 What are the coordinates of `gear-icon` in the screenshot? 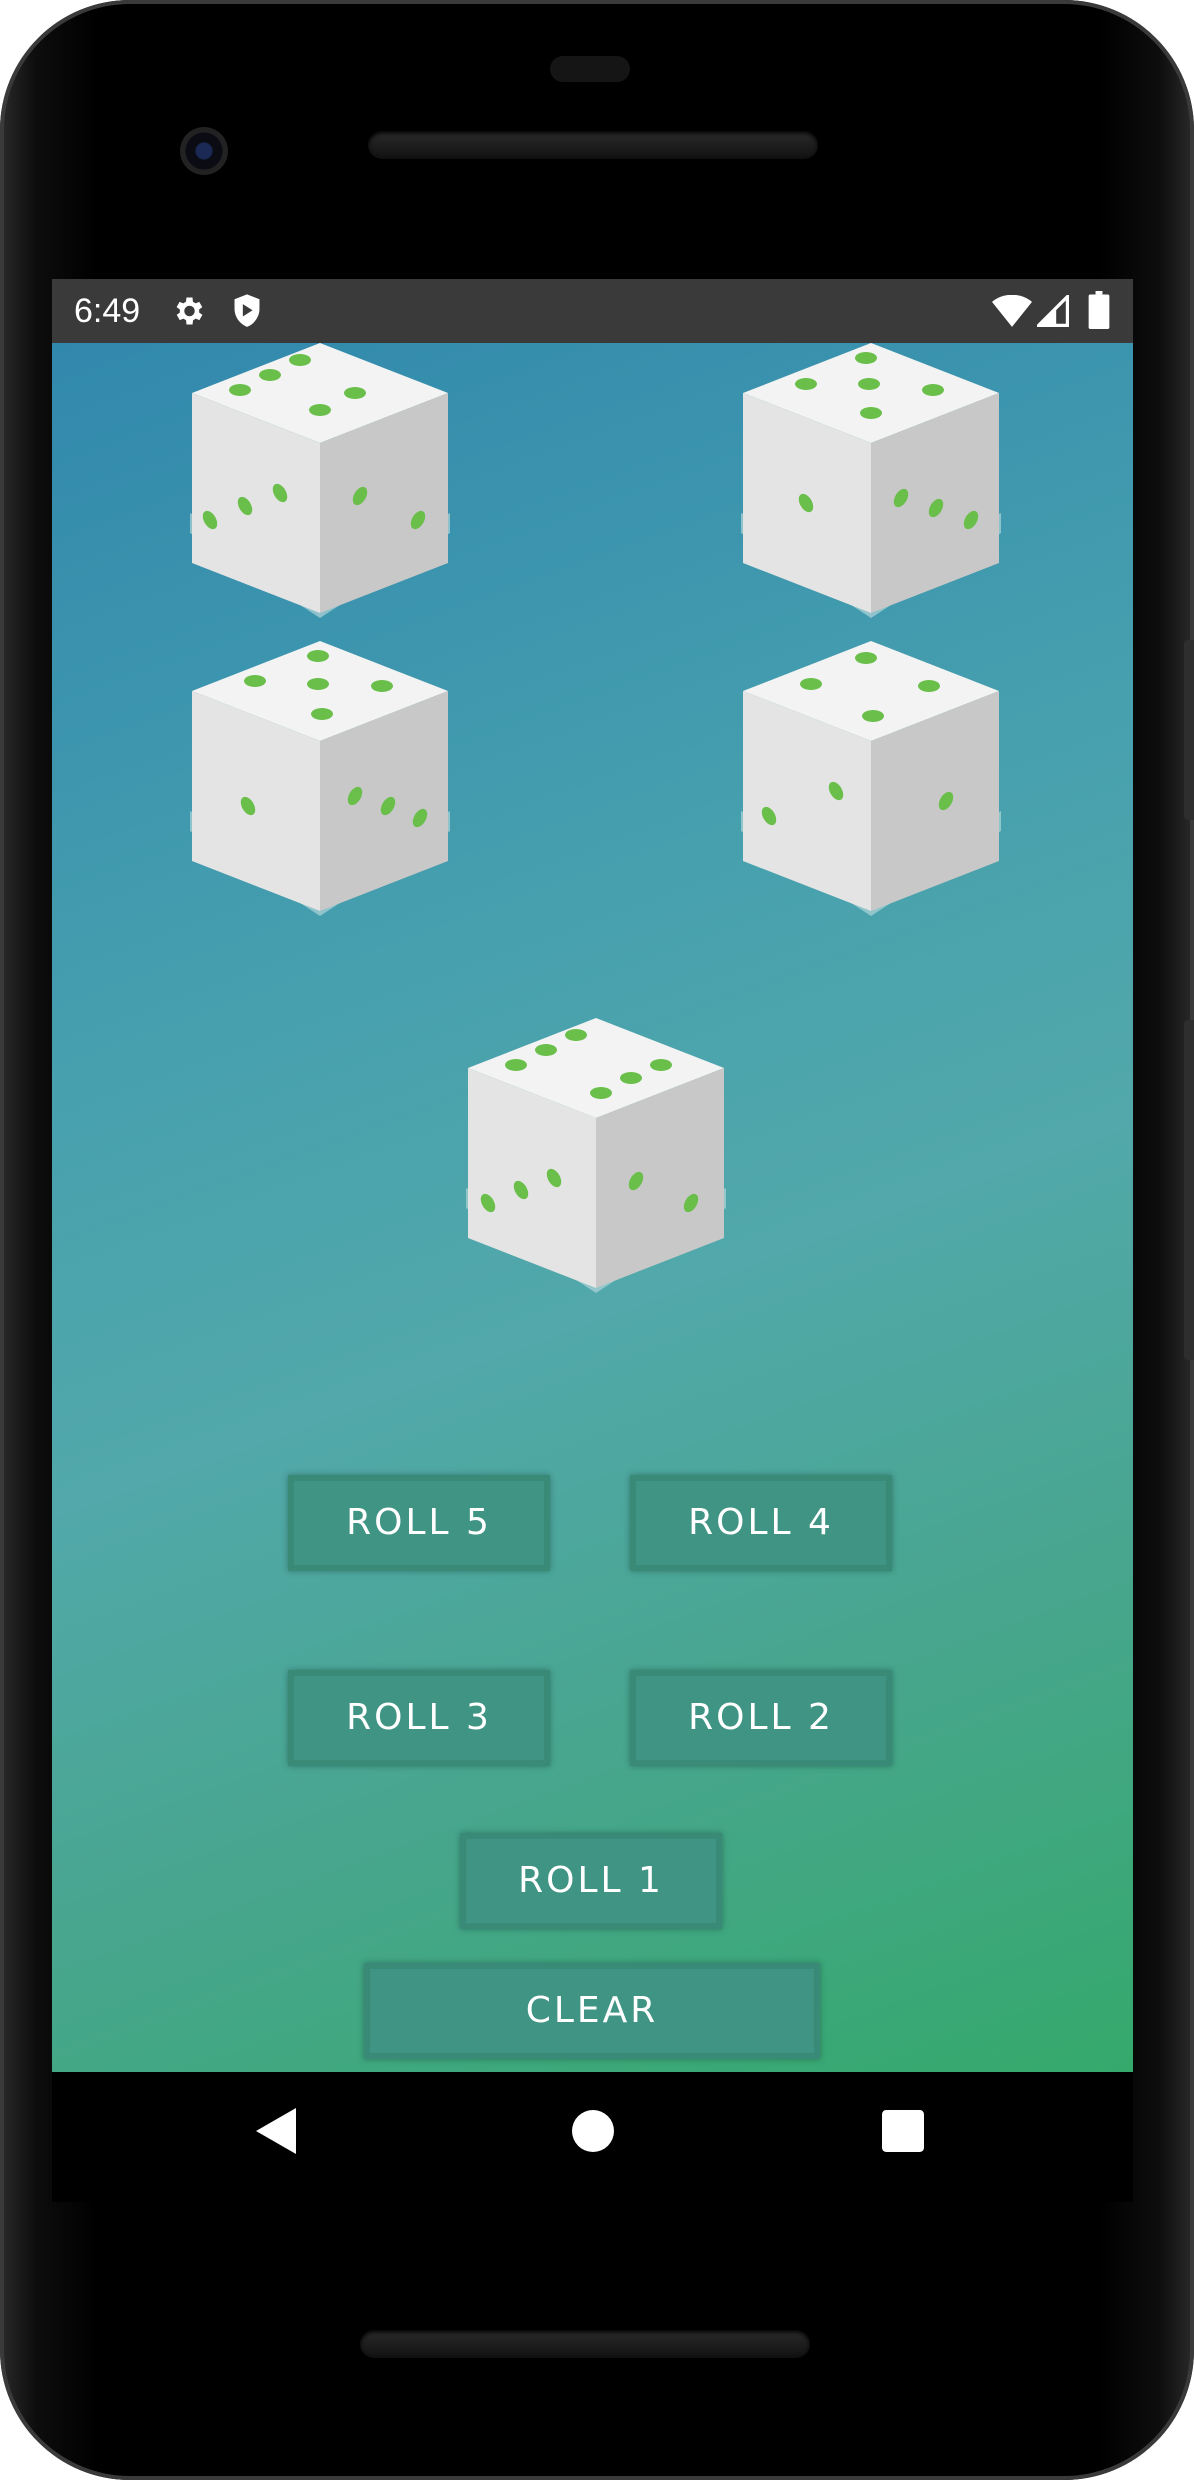 It's located at (188, 313).